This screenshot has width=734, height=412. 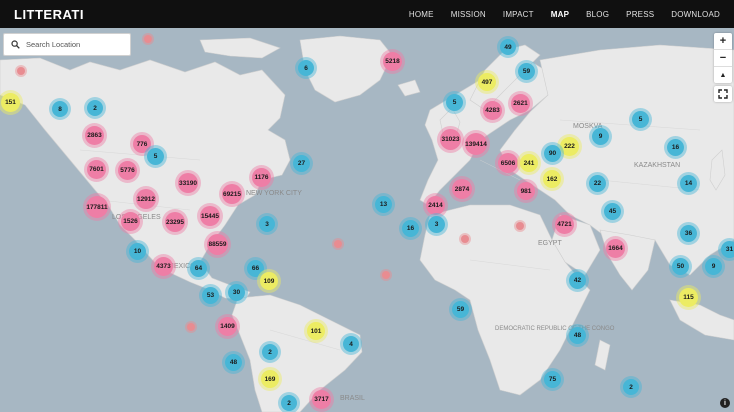 What do you see at coordinates (688, 233) in the screenshot?
I see `cluster-marker: 36` at bounding box center [688, 233].